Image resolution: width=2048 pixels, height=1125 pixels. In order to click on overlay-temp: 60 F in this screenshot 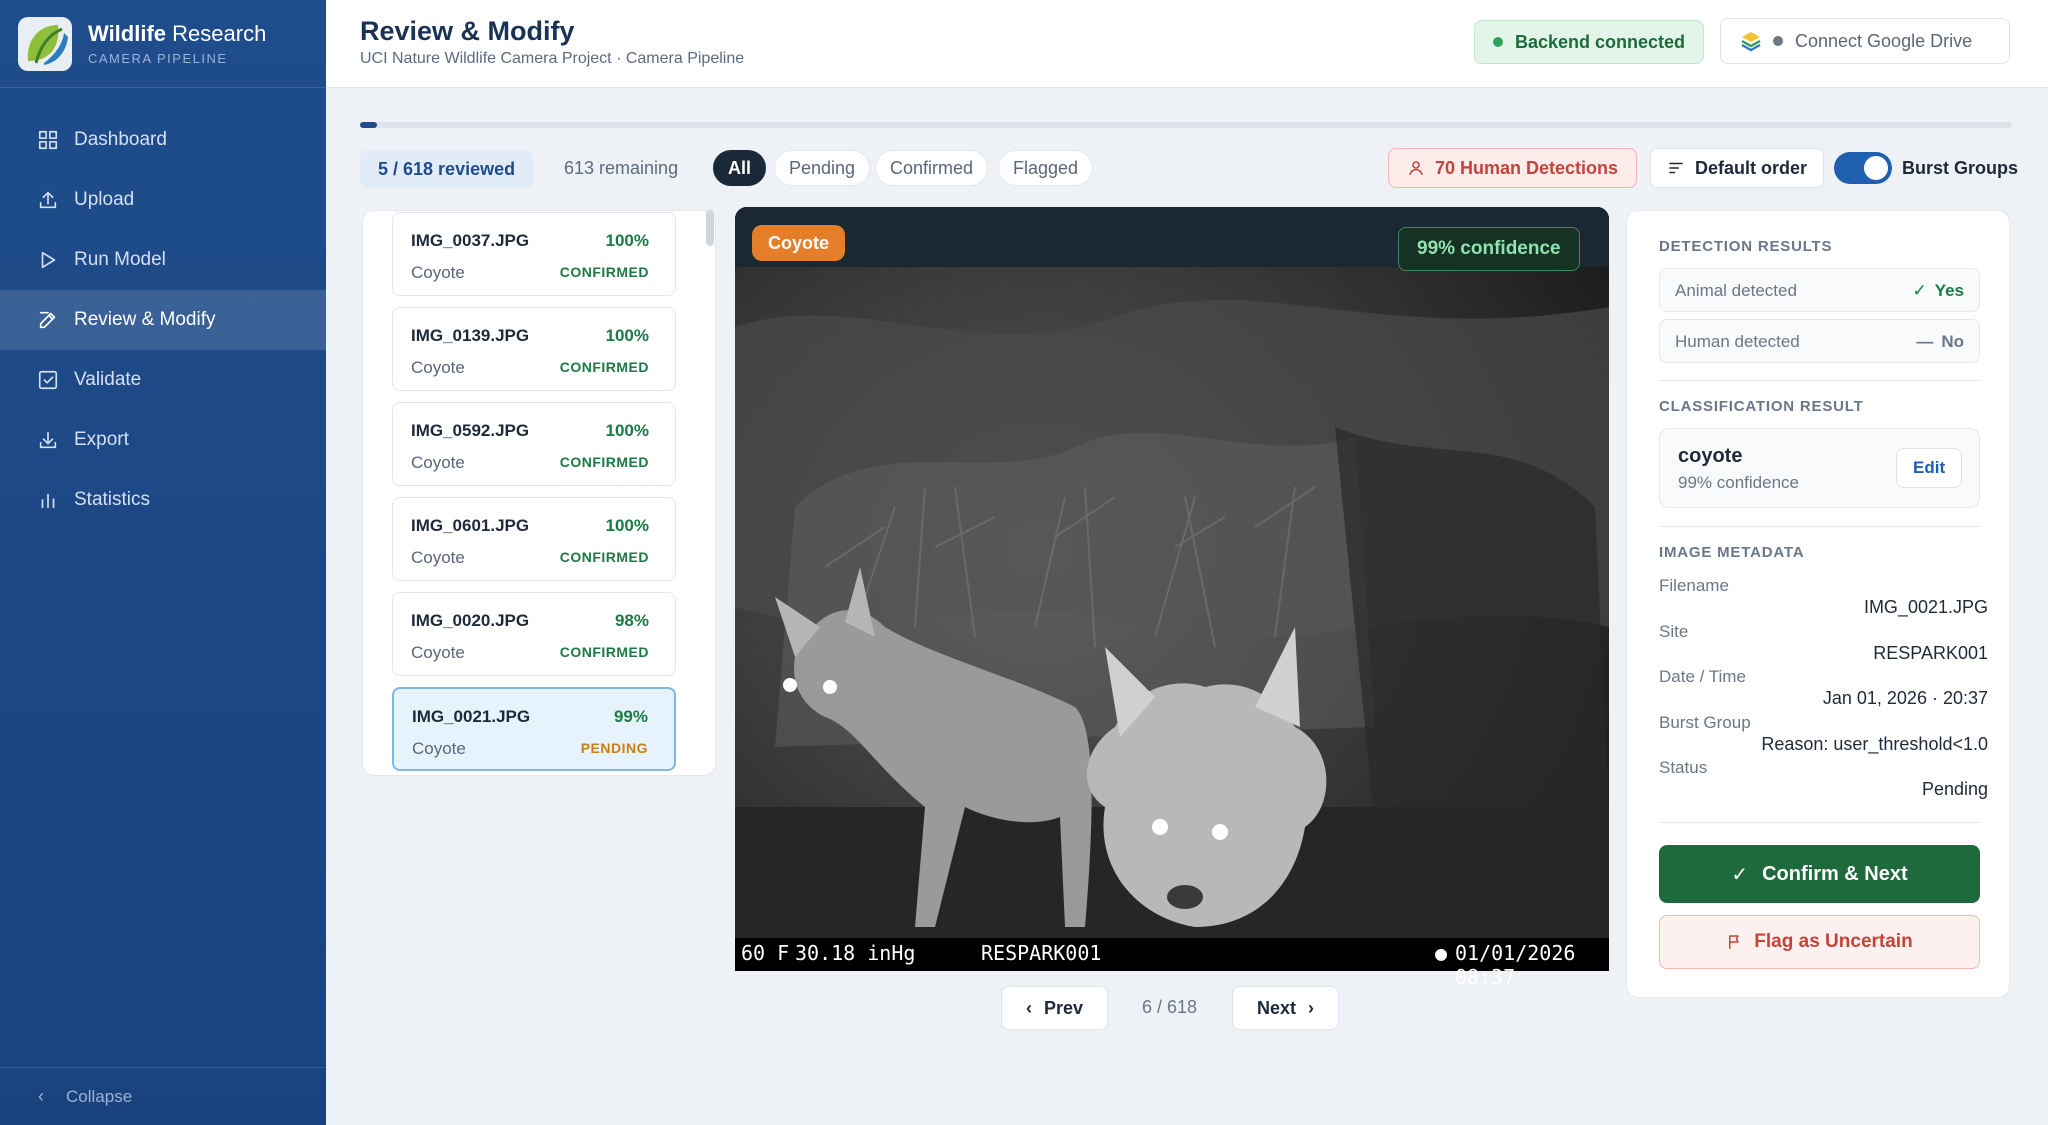, I will do `click(765, 953)`.